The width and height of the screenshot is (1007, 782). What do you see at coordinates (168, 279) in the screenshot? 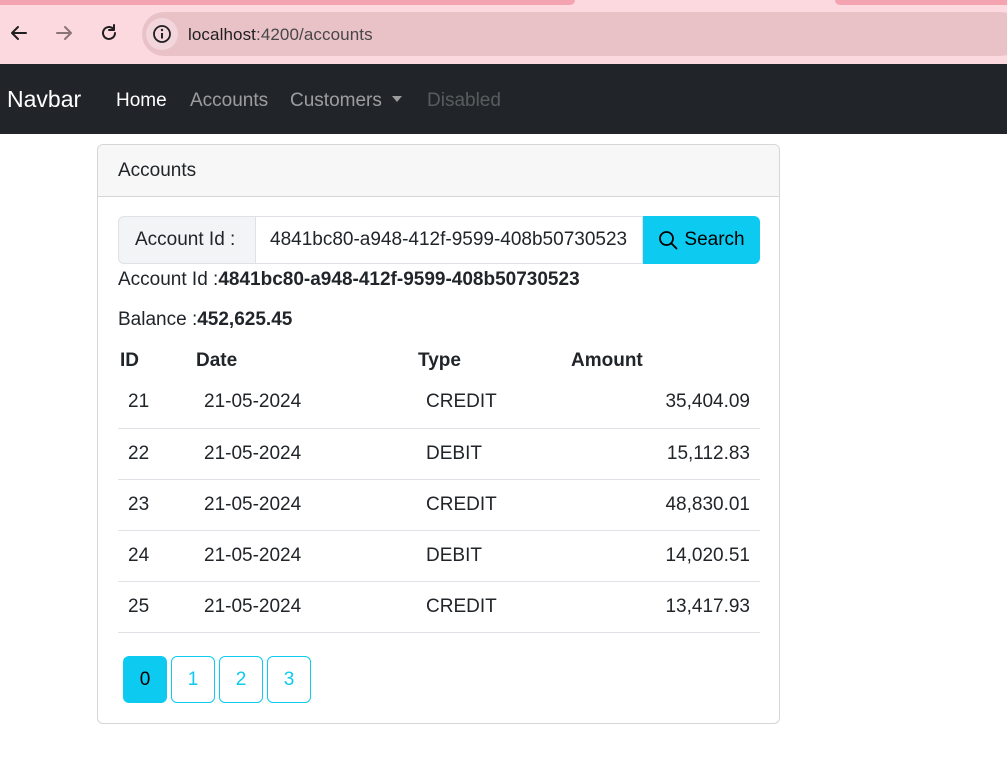
I see `account-id-caption: Account Id :` at bounding box center [168, 279].